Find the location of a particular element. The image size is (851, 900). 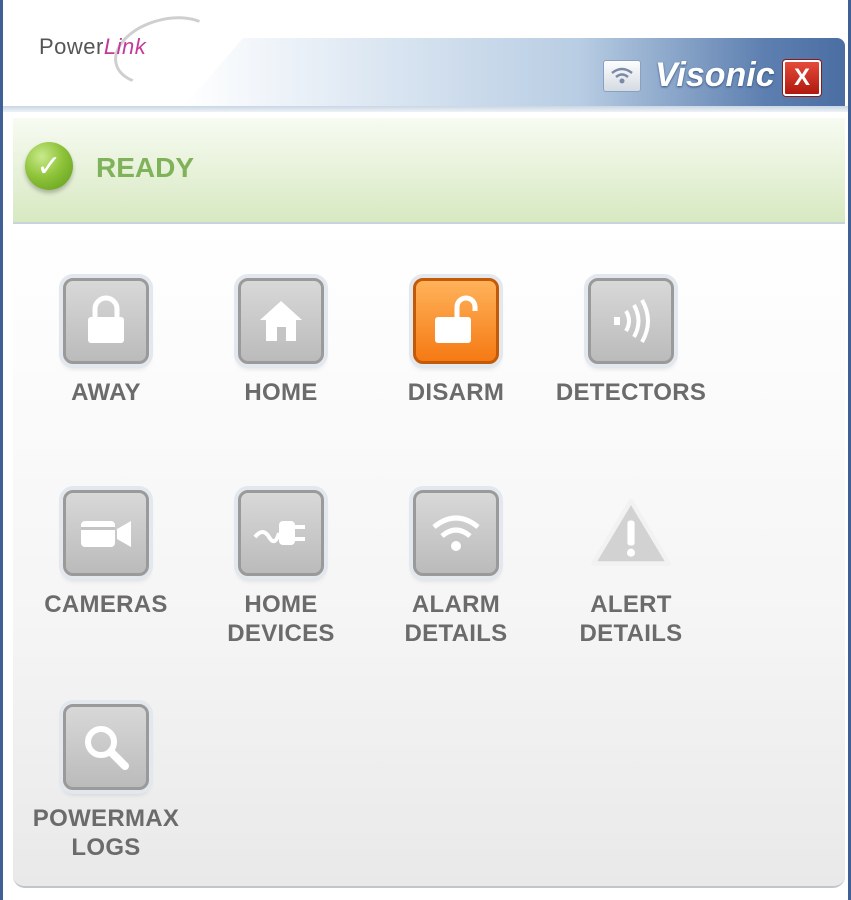

cameras-label: CAMERAS is located at coordinates (106, 604).